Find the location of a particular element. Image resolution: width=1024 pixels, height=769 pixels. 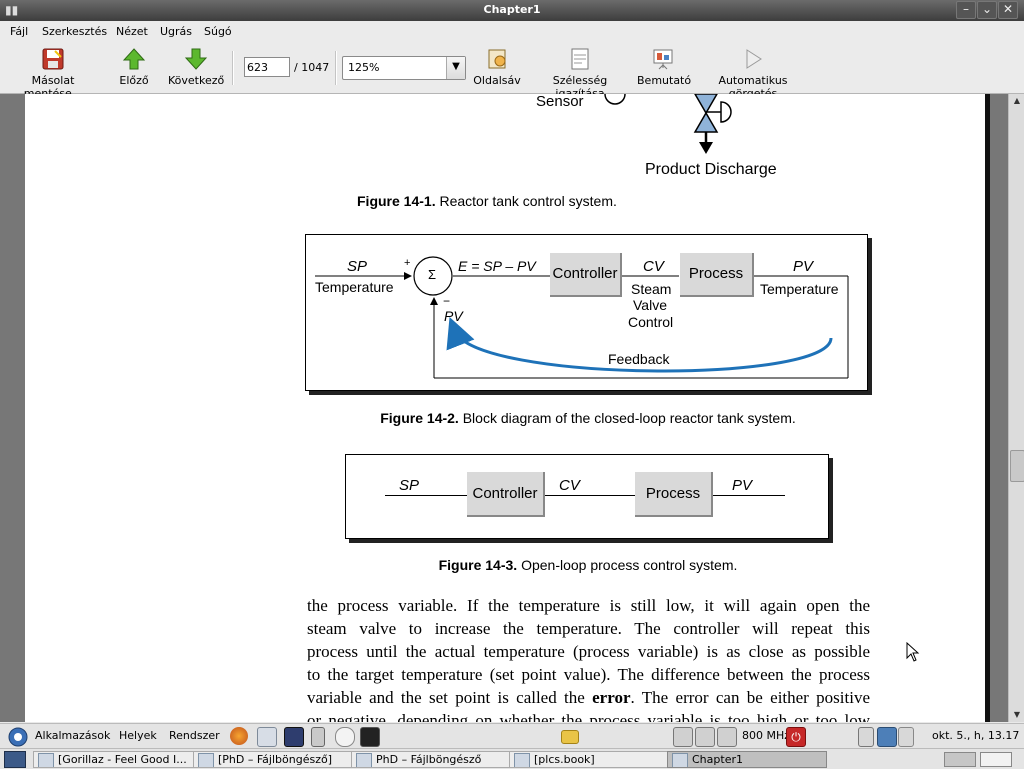

menu-view: Nézet is located at coordinates (132, 31).